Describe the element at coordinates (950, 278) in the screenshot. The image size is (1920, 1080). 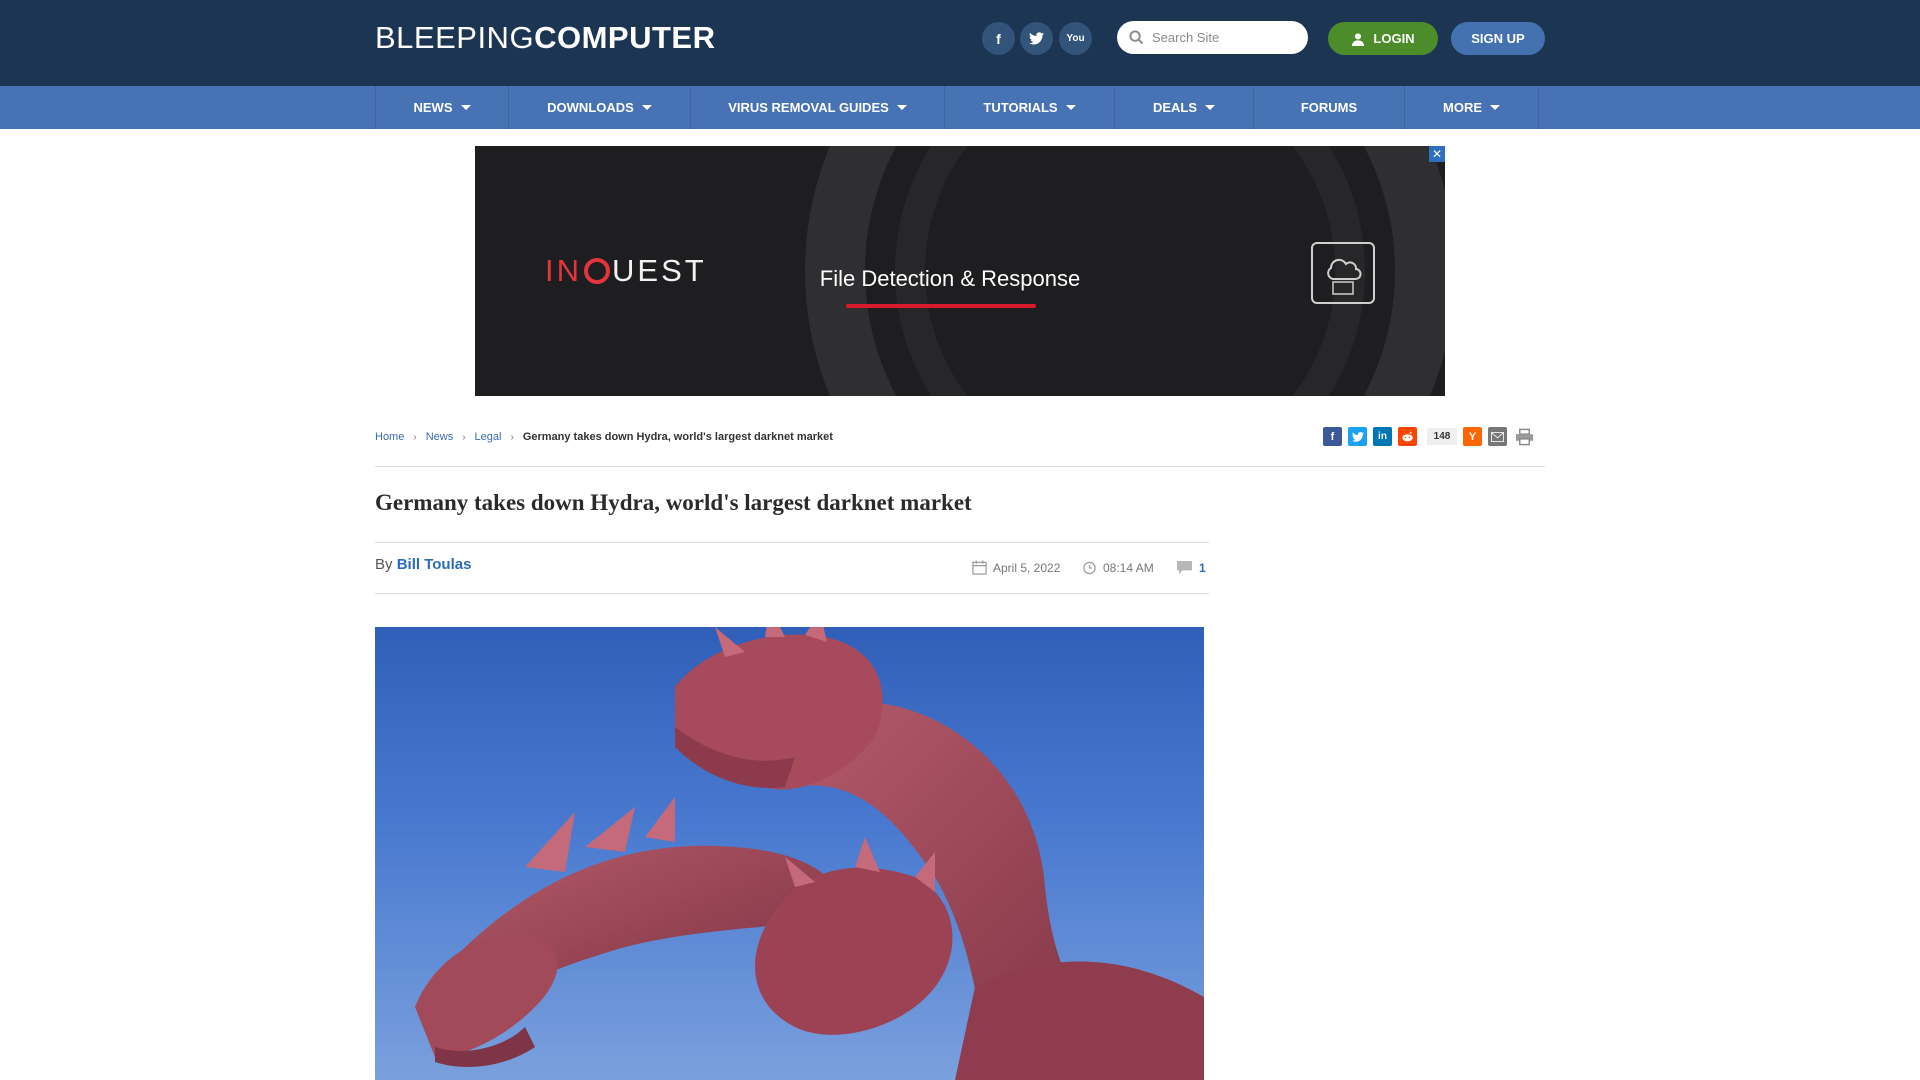
I see `ad-tagline: File Detection & Response` at that location.